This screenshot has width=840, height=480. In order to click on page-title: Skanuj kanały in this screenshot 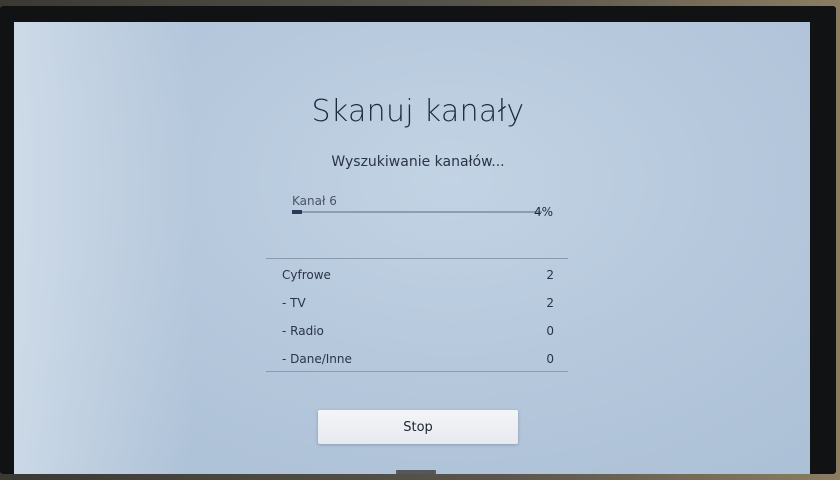, I will do `click(418, 111)`.